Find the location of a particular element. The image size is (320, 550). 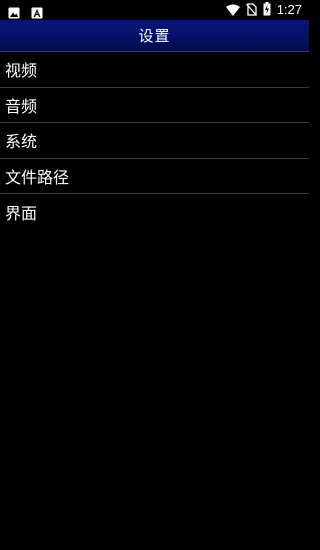

status-right-icons: 1:27 is located at coordinates (263, 10).